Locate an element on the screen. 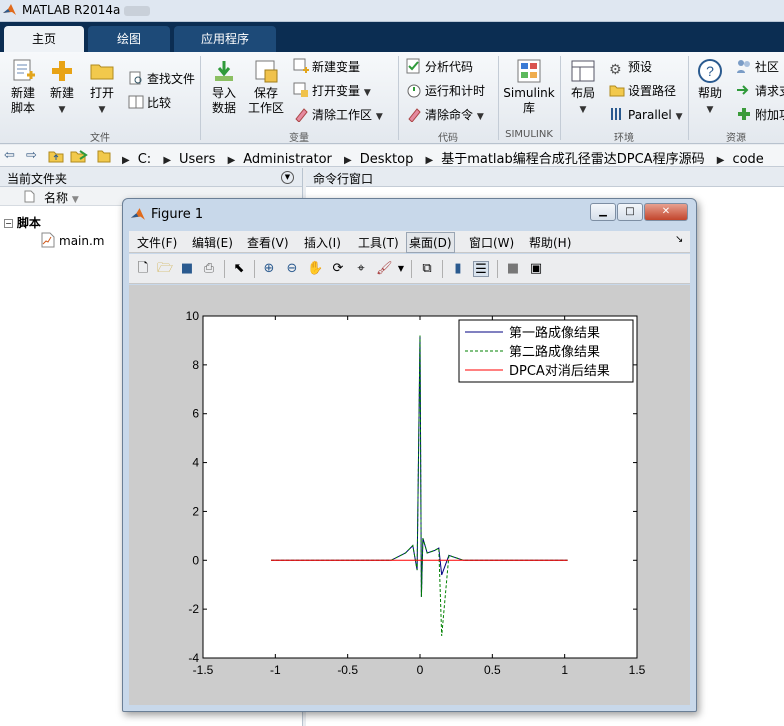  request-support-button: 请求支 is located at coordinates (760, 90).